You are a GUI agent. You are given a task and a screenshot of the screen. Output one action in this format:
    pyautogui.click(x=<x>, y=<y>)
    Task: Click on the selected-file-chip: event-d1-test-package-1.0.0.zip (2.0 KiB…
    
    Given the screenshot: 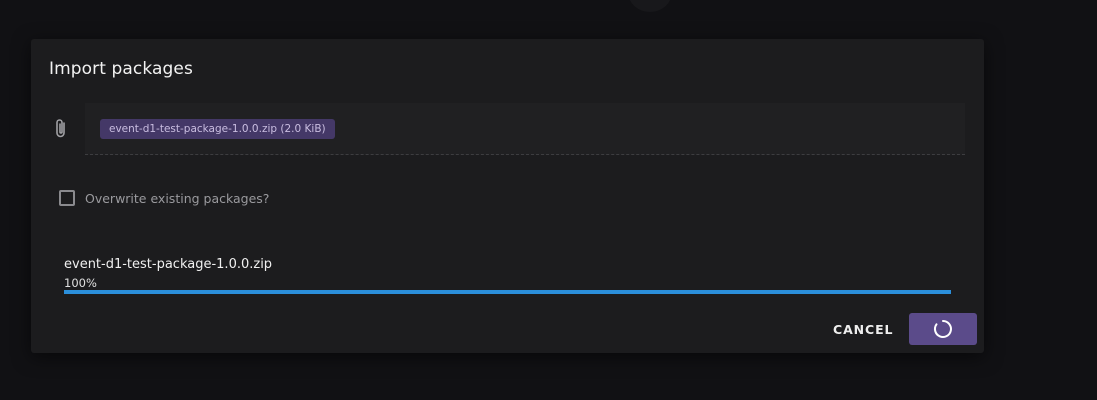 What is the action you would take?
    pyautogui.click(x=217, y=129)
    